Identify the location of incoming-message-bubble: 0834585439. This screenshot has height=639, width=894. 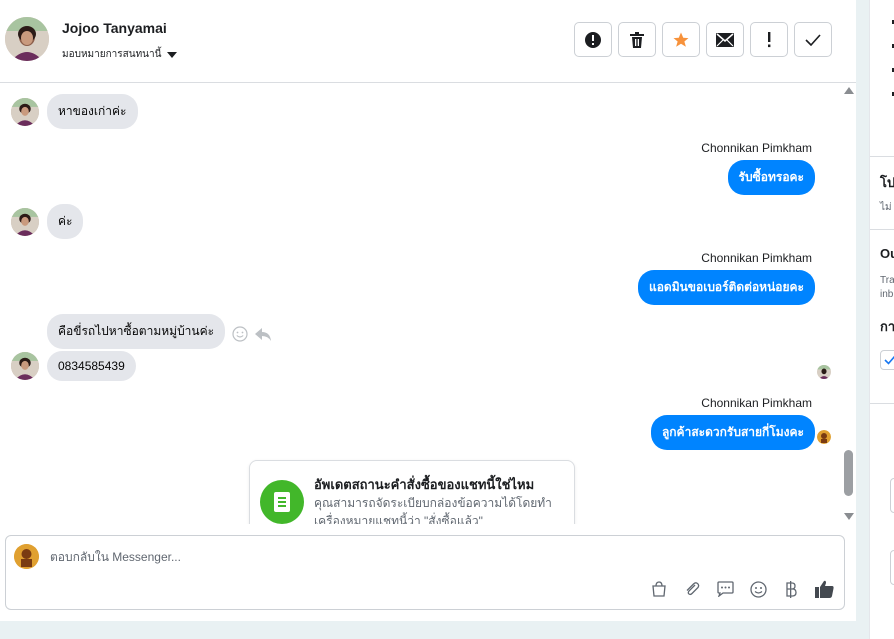
(91, 366).